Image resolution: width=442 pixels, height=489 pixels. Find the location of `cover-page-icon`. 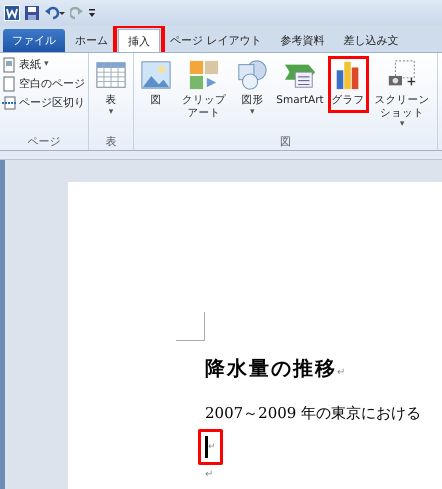

cover-page-icon is located at coordinates (9, 64).